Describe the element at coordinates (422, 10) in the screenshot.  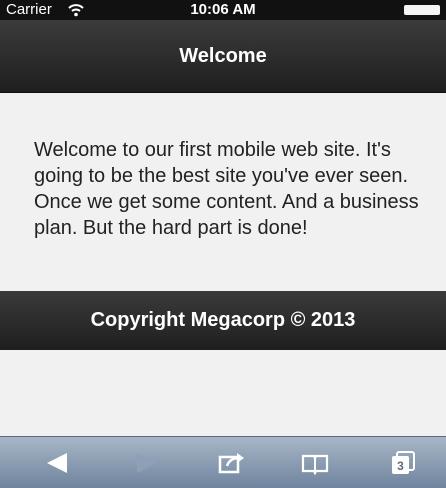
I see `battery-icon` at that location.